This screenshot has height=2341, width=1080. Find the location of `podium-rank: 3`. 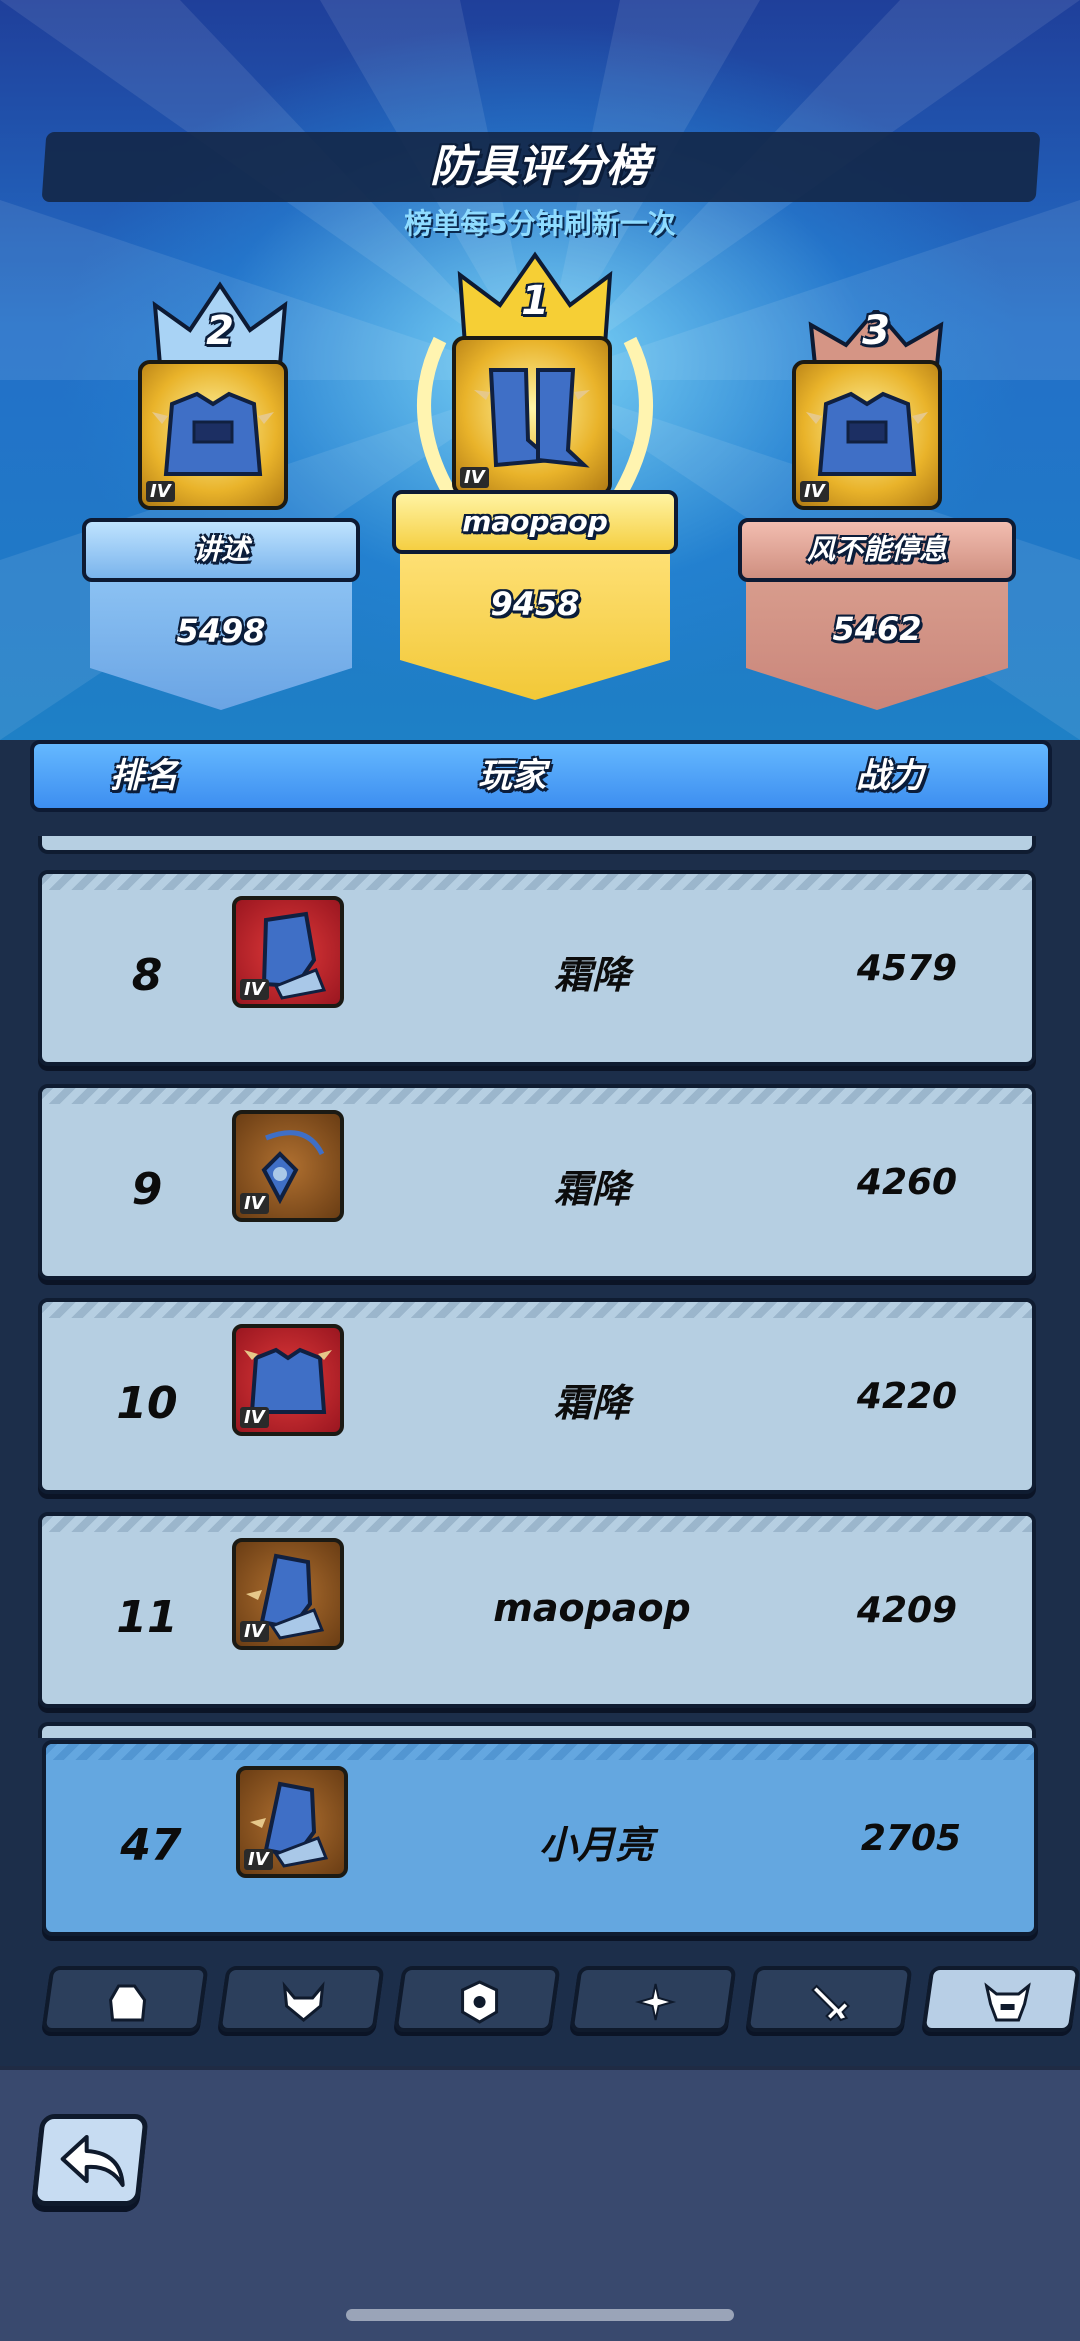

podium-rank: 3 is located at coordinates (876, 331).